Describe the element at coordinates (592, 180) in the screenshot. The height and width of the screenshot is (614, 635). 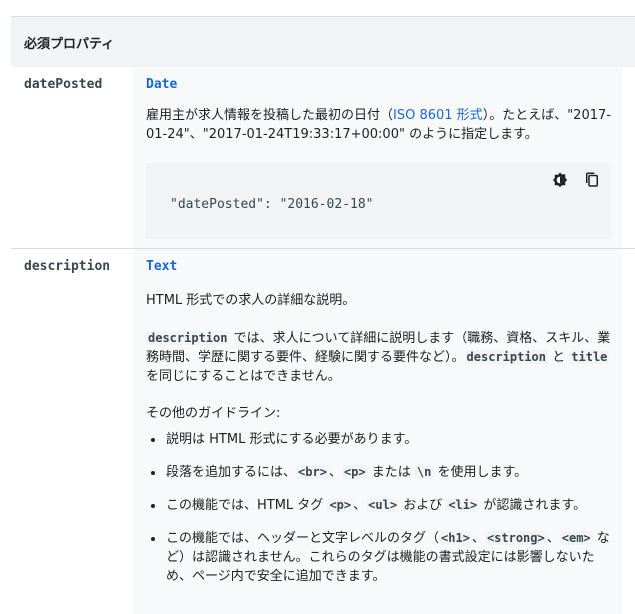
I see `copy-icon` at that location.